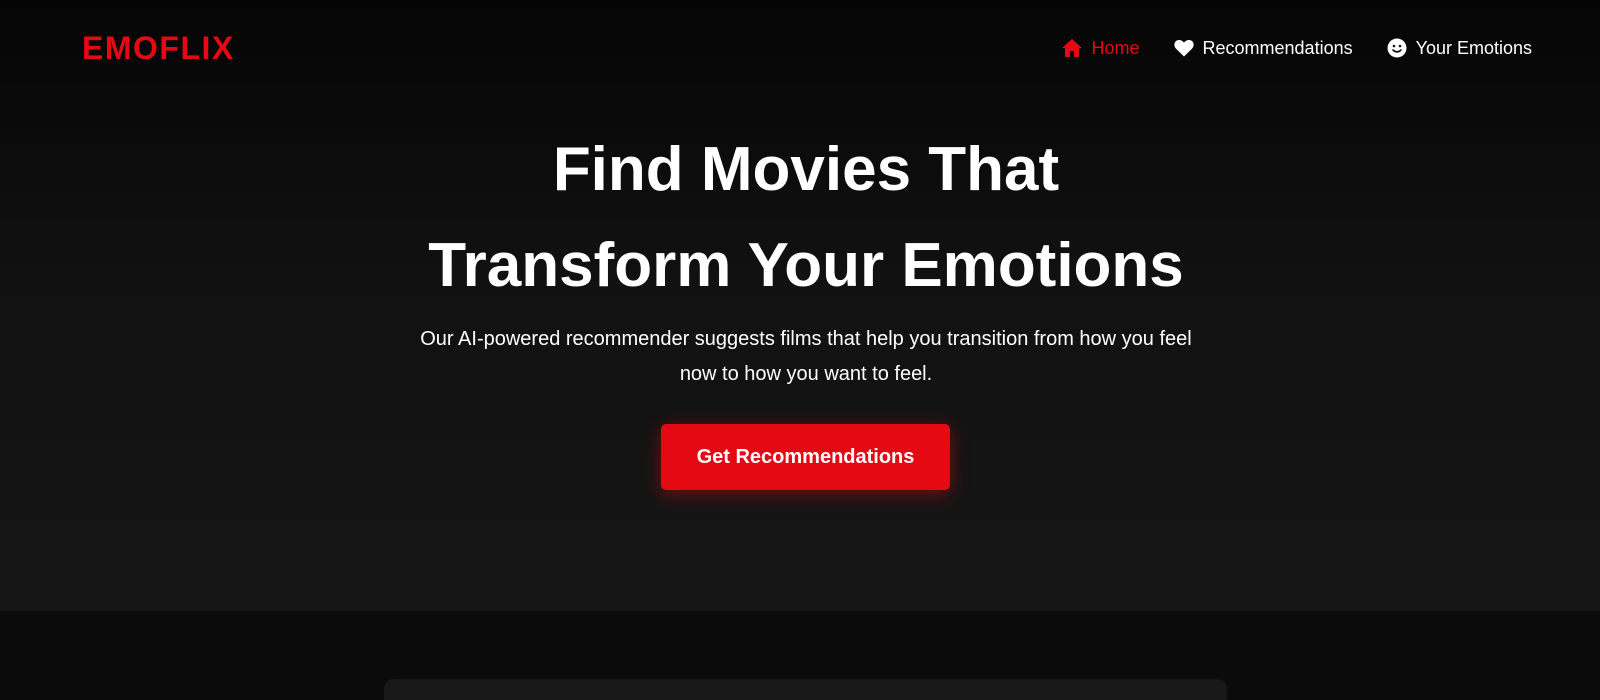 The image size is (1600, 700). Describe the element at coordinates (806, 169) in the screenshot. I see `hero-title-line-1: Find Movies That` at that location.